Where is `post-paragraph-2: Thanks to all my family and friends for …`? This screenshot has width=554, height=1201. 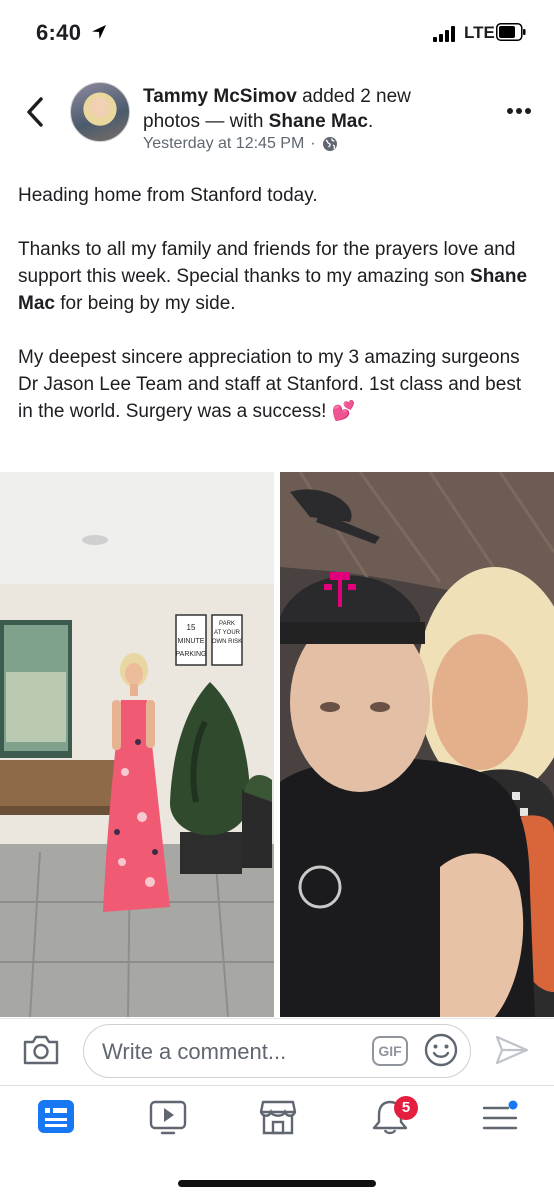 post-paragraph-2: Thanks to all my family and friends for … is located at coordinates (278, 276).